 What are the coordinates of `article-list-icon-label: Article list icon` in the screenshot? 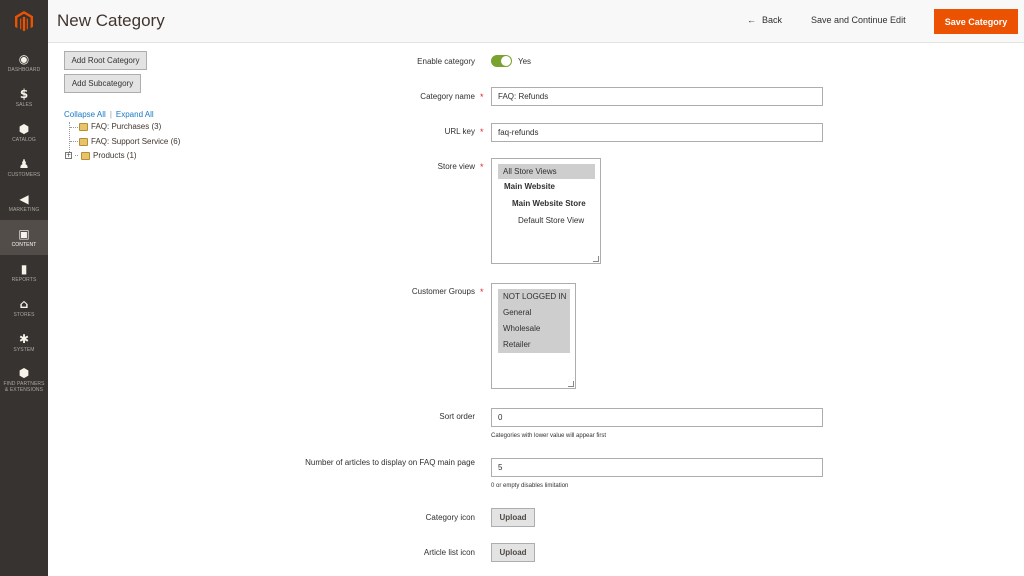 It's located at (449, 552).